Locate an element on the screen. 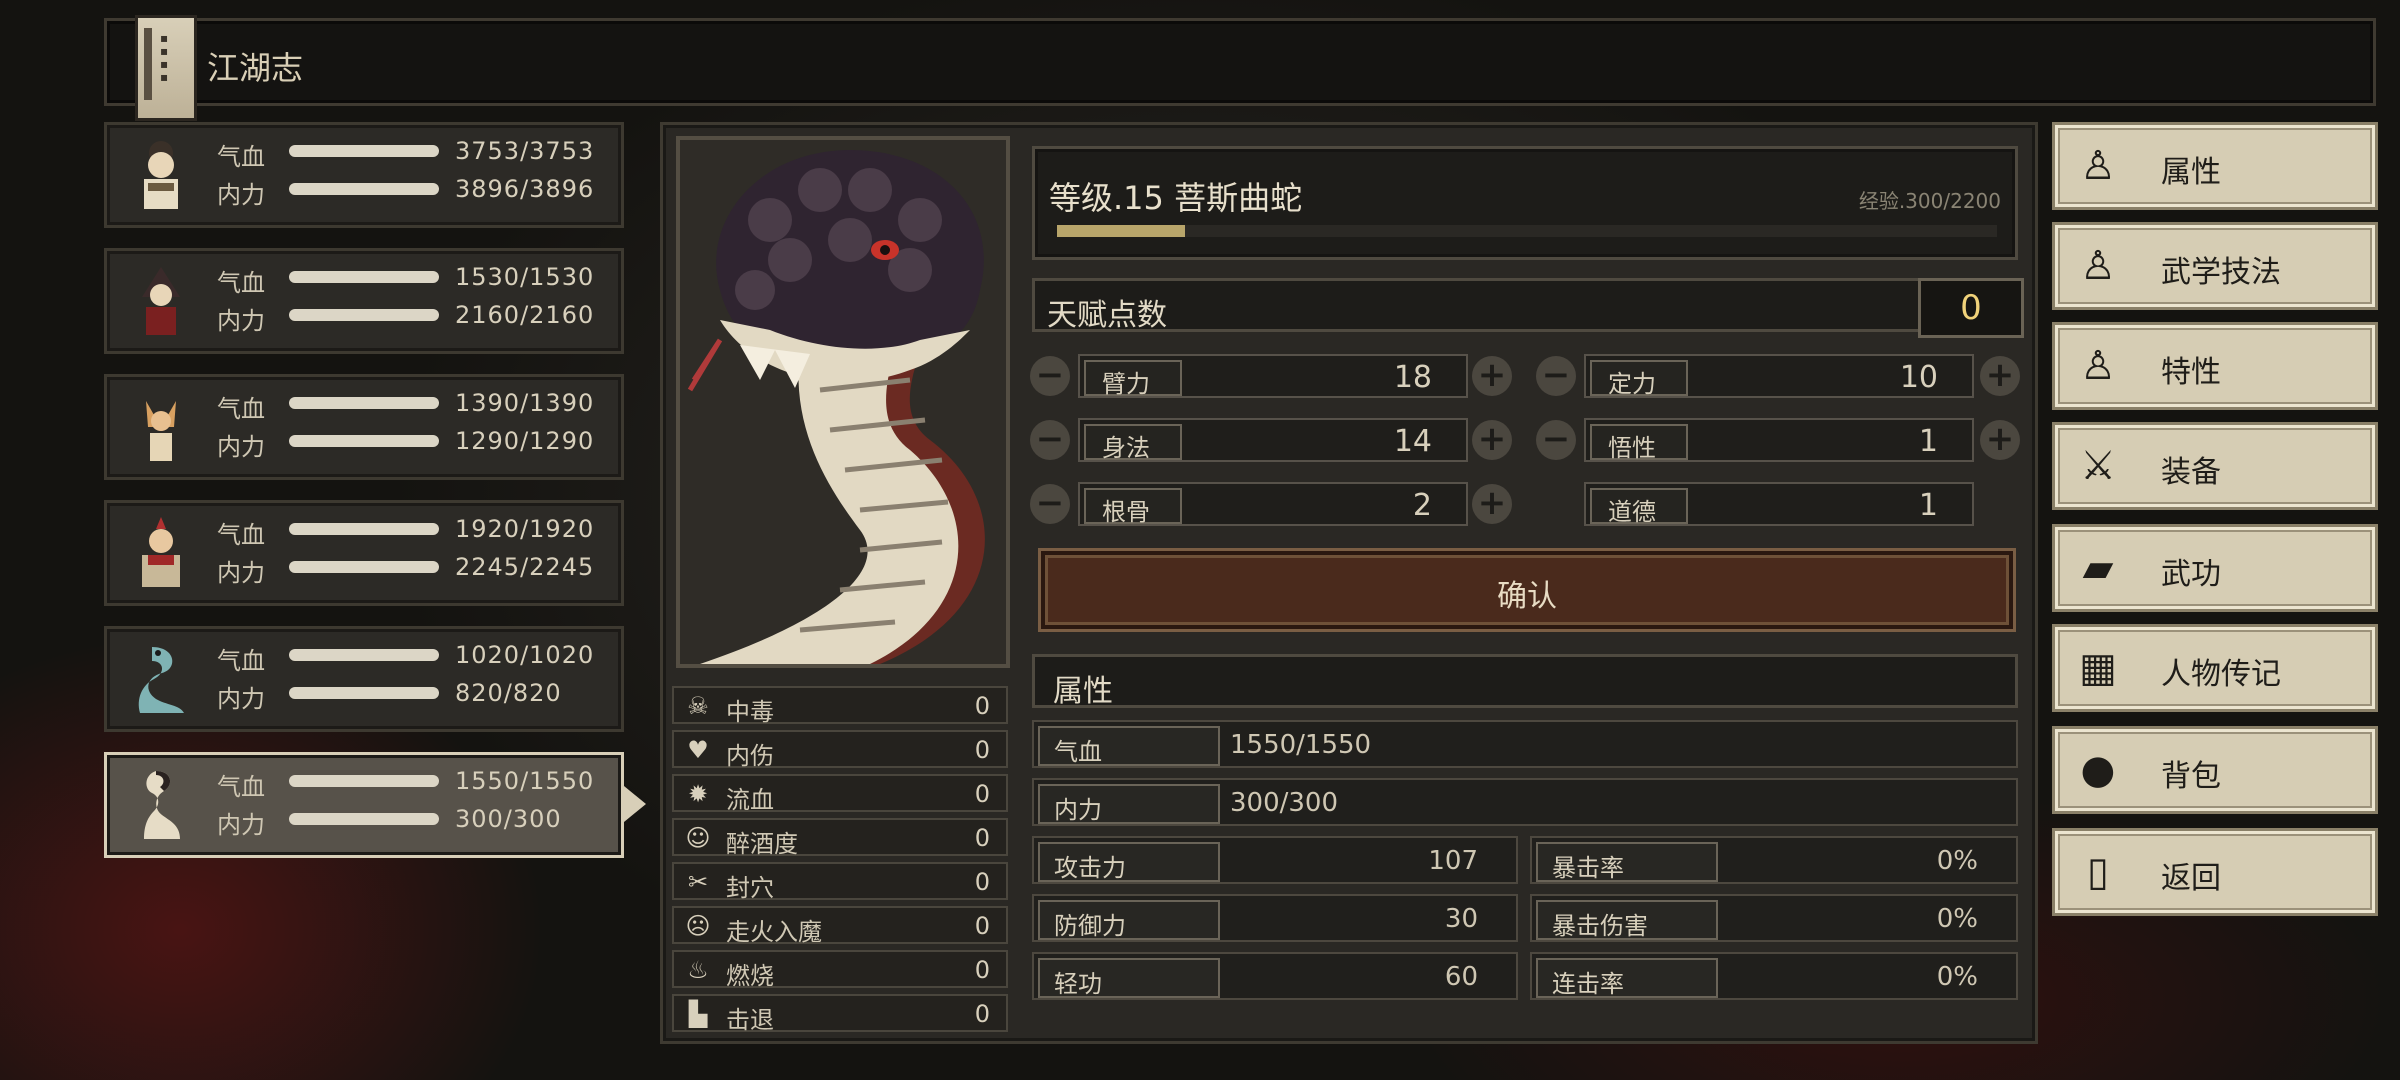 The image size is (2400, 1080). party-card-2: 气血 1530/1530 内力 2160/2160 is located at coordinates (364, 301).